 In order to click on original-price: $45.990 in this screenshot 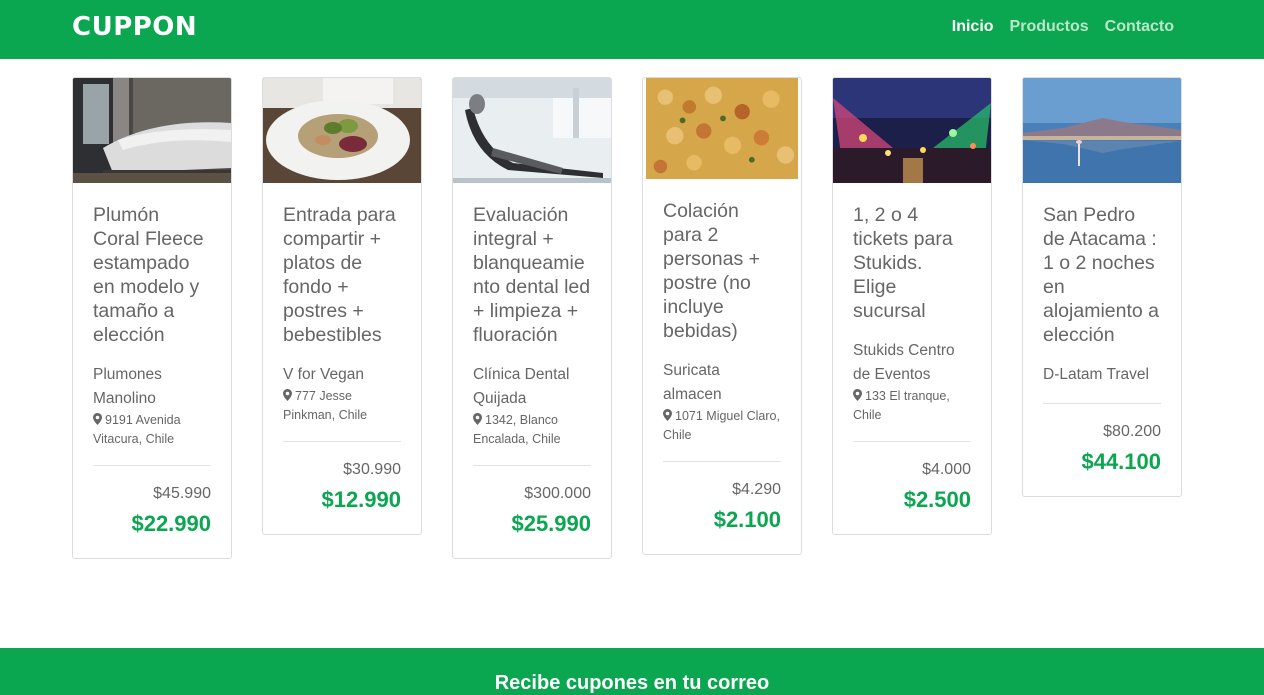, I will do `click(182, 493)`.